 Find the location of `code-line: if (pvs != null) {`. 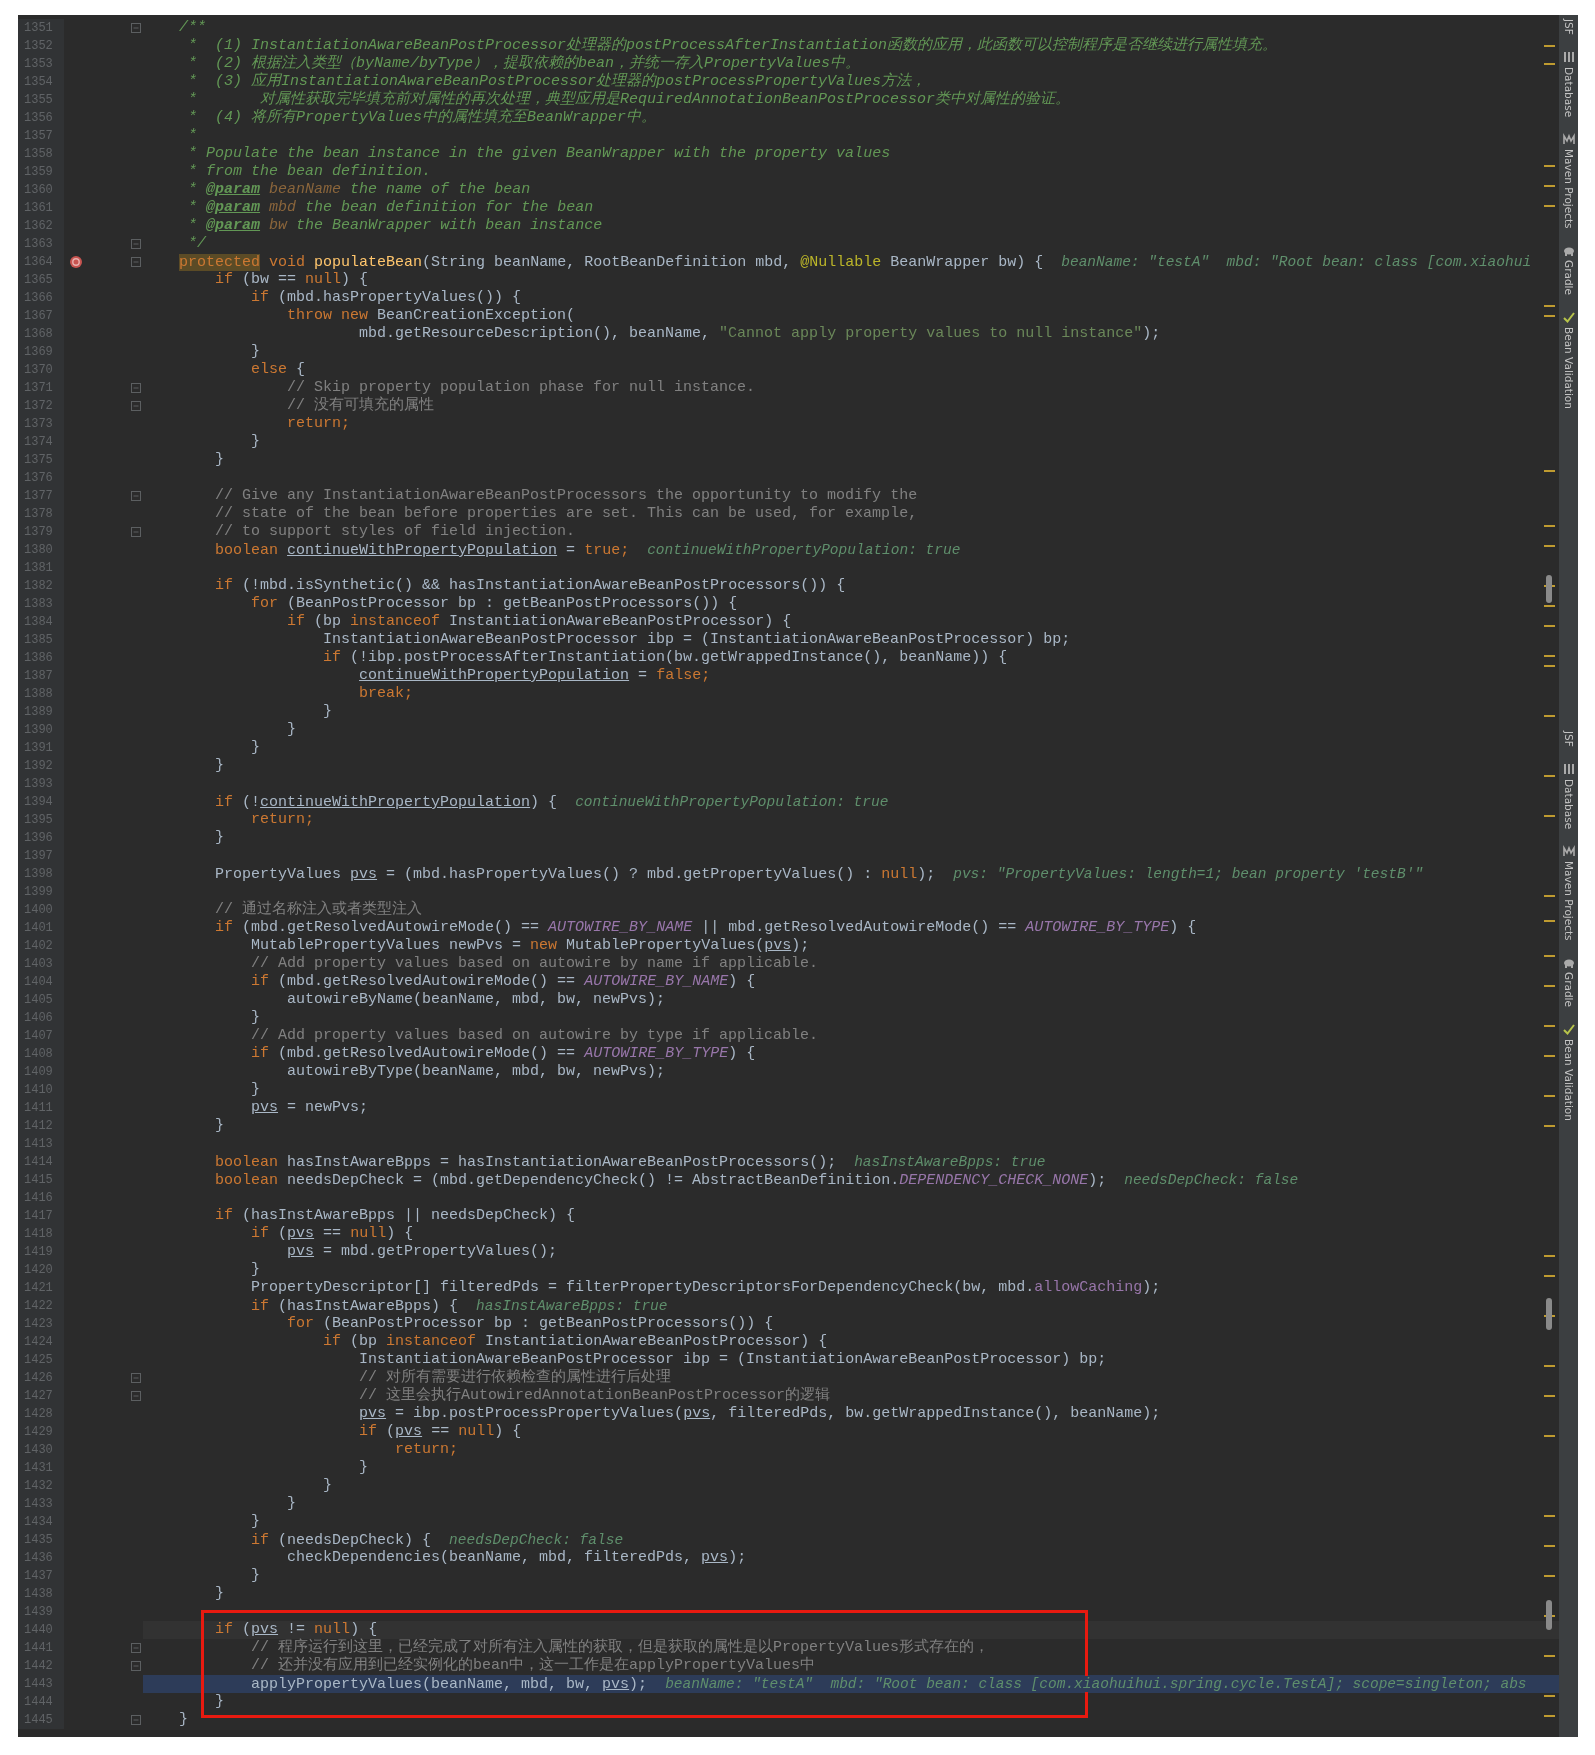

code-line: if (pvs != null) { is located at coordinates (296, 1629).